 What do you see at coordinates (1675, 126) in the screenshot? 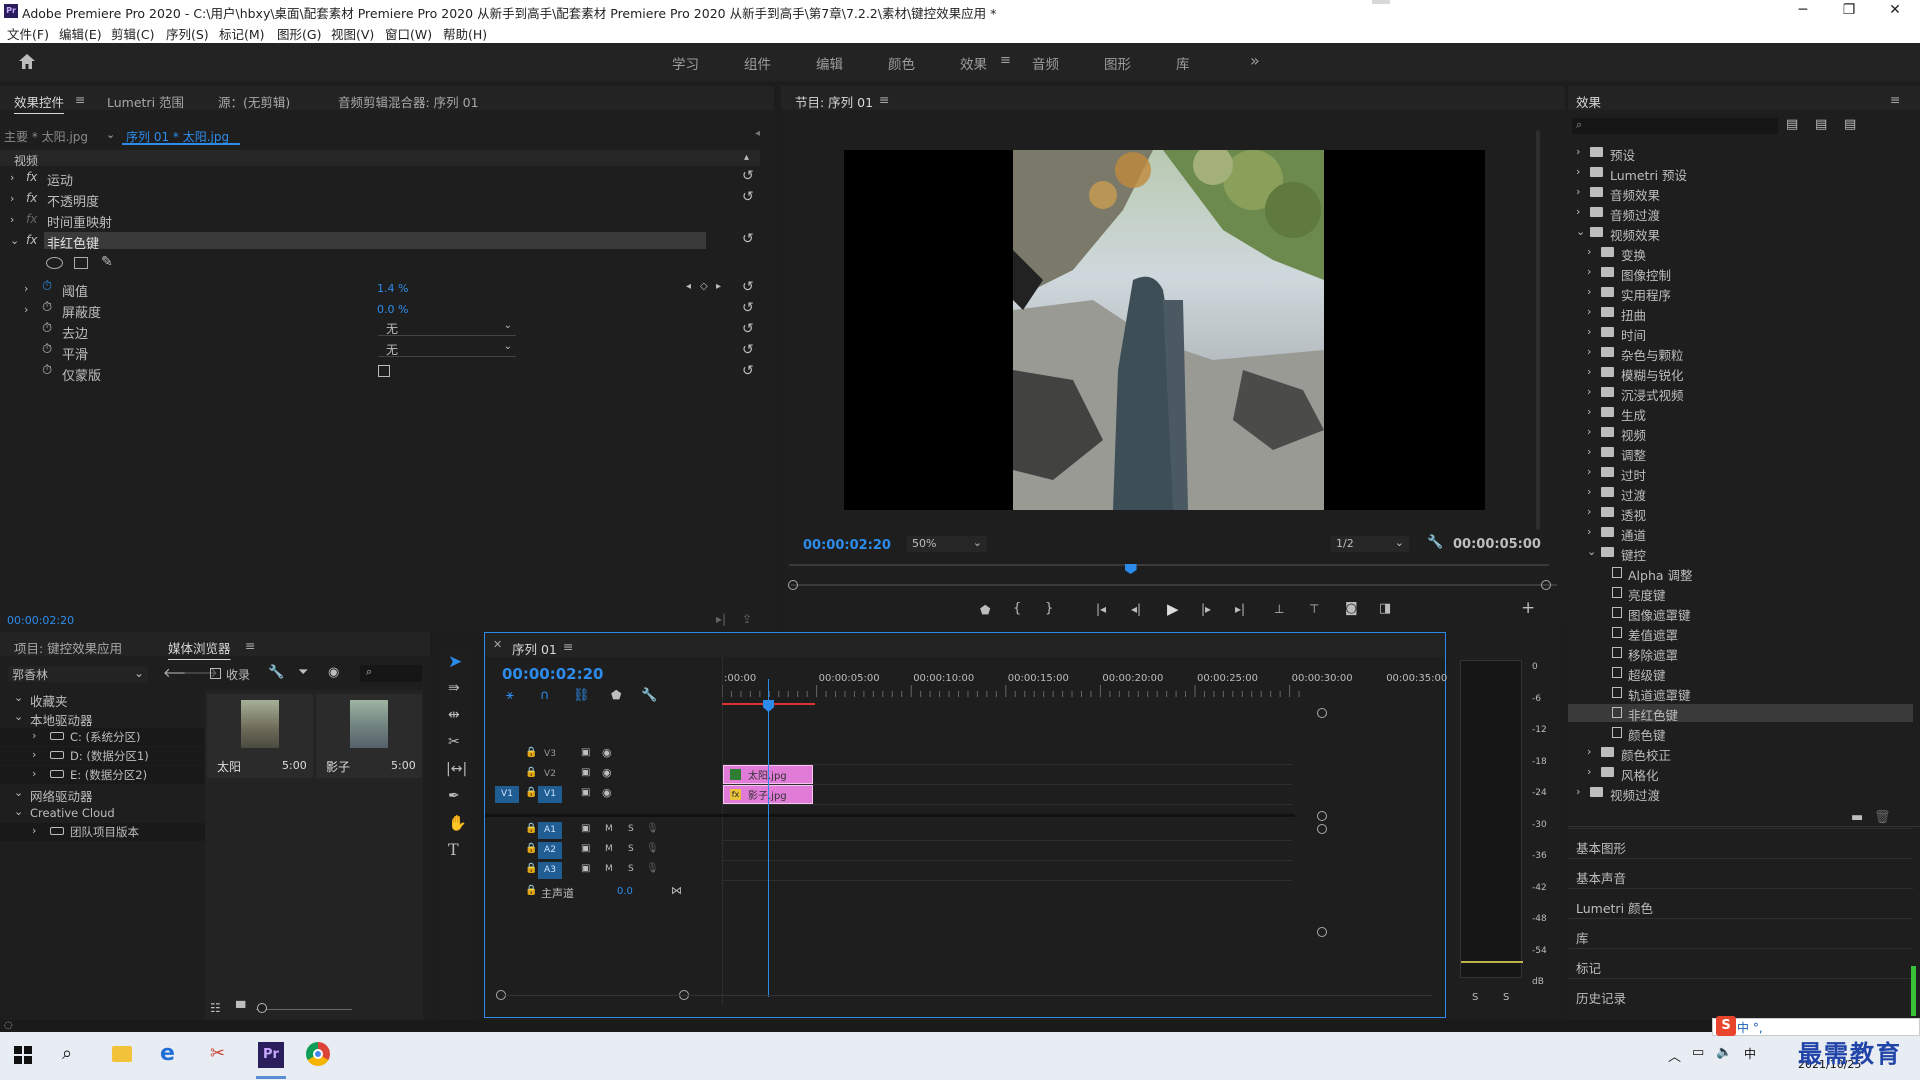
I see `effects-search-input: ⌕` at bounding box center [1675, 126].